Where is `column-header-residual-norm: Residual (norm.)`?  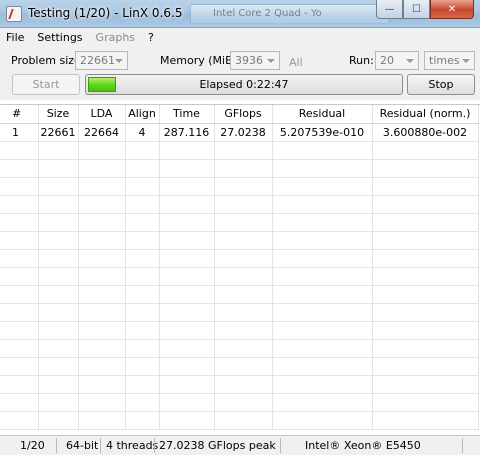
column-header-residual-norm: Residual (norm.) is located at coordinates (425, 114).